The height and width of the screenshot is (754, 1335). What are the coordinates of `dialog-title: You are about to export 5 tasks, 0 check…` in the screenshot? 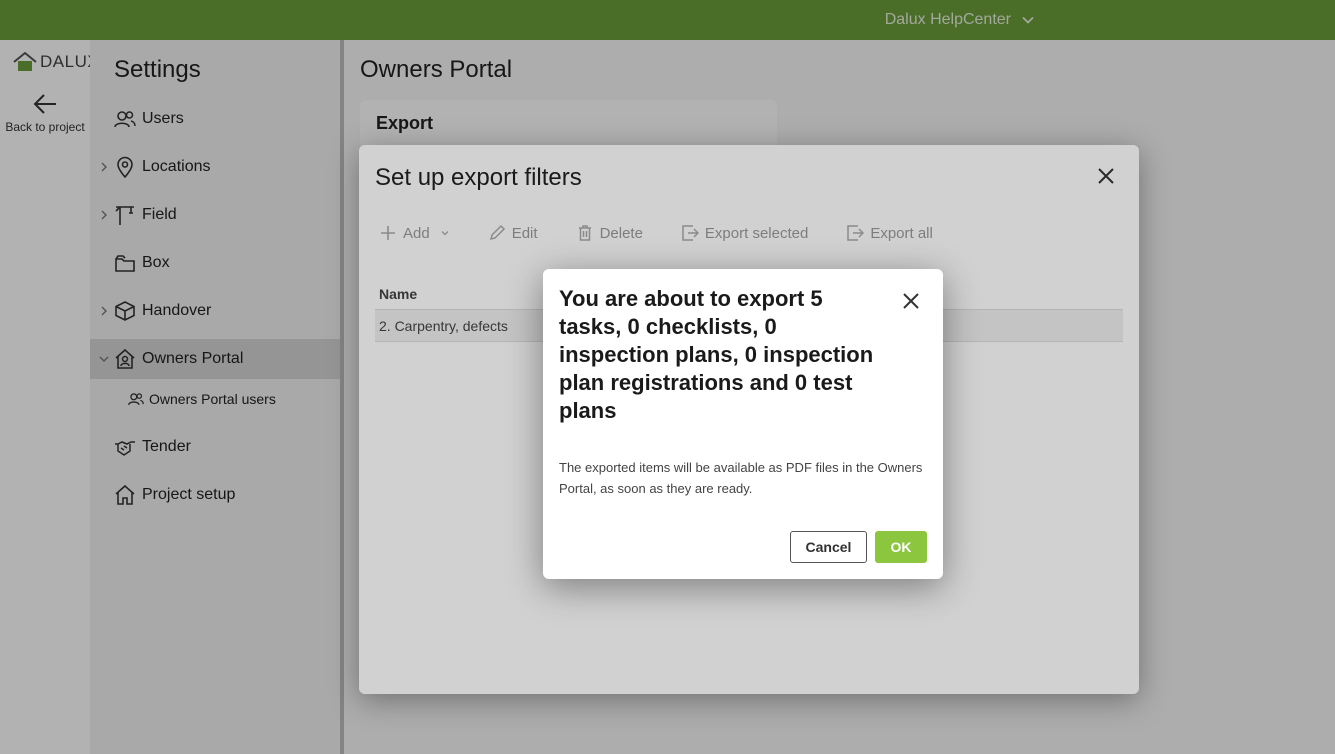 It's located at (716, 354).